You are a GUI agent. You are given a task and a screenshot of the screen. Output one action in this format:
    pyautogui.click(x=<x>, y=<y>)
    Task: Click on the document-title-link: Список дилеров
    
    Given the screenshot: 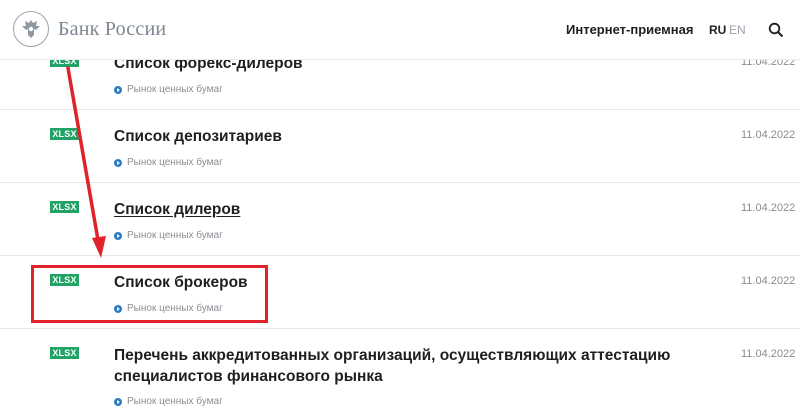 What is the action you would take?
    pyautogui.click(x=394, y=209)
    